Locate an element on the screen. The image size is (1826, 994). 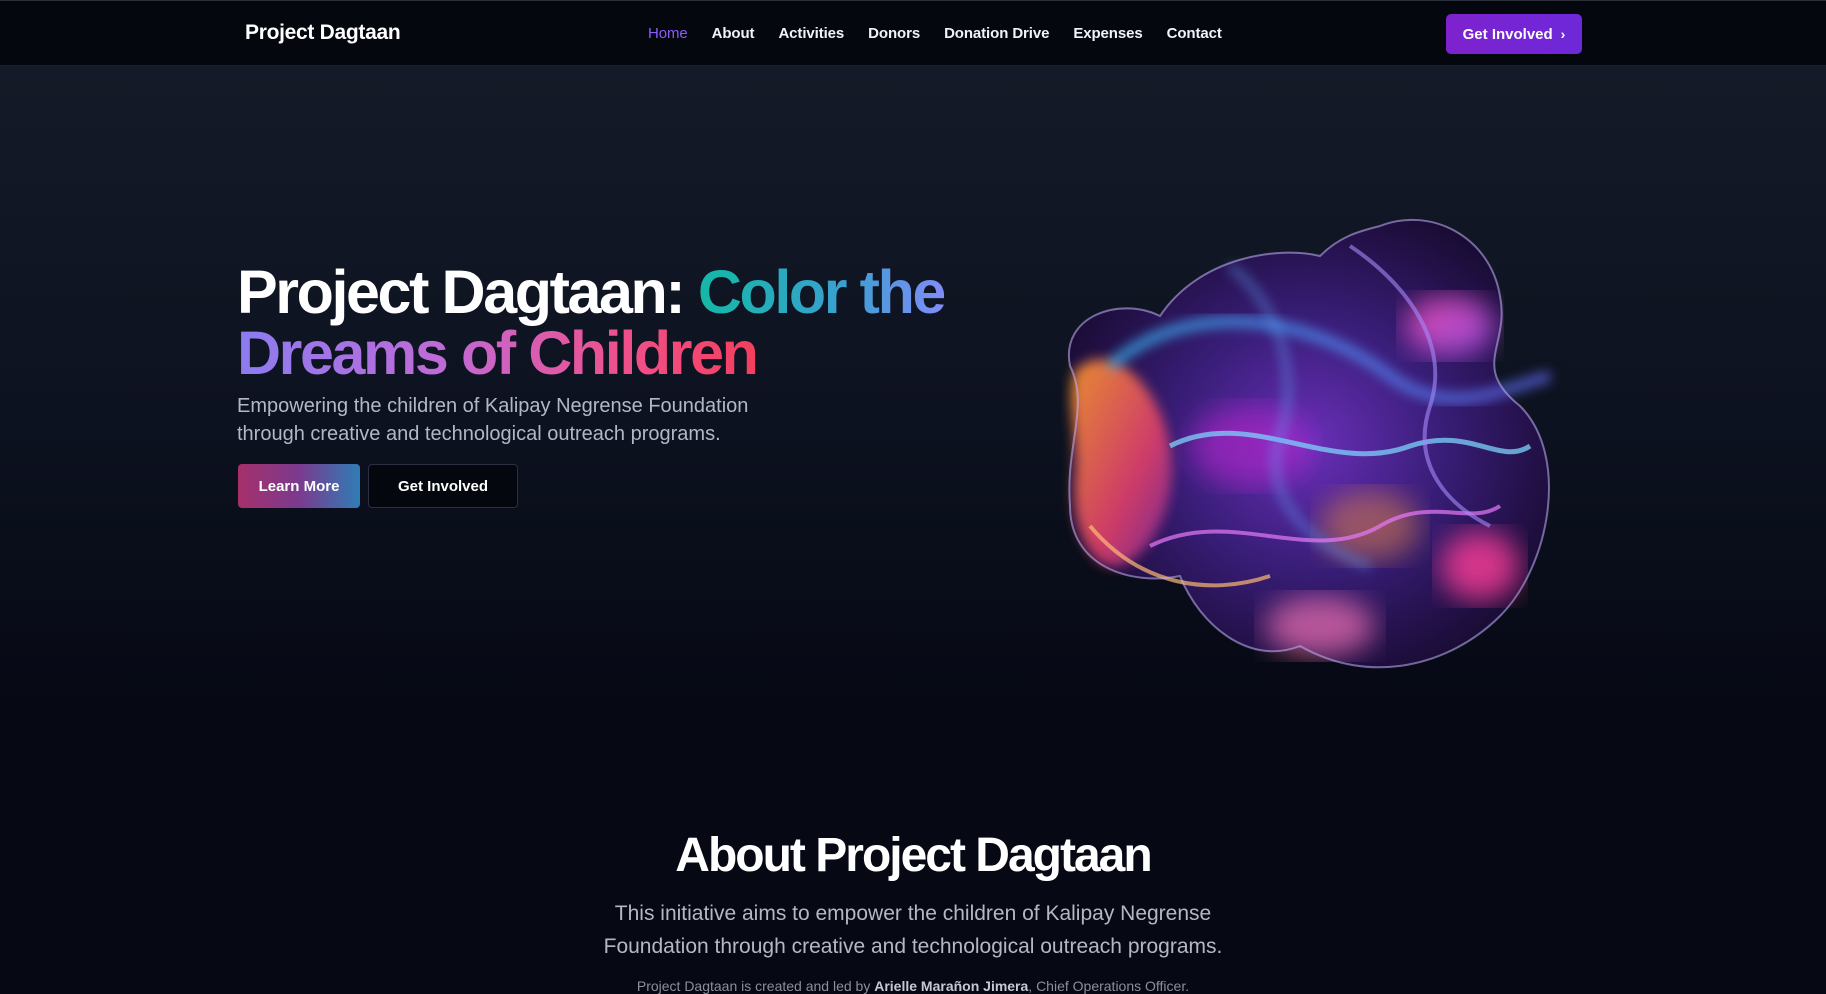
get-involved-nav-label: Get Involved is located at coordinates (1507, 34).